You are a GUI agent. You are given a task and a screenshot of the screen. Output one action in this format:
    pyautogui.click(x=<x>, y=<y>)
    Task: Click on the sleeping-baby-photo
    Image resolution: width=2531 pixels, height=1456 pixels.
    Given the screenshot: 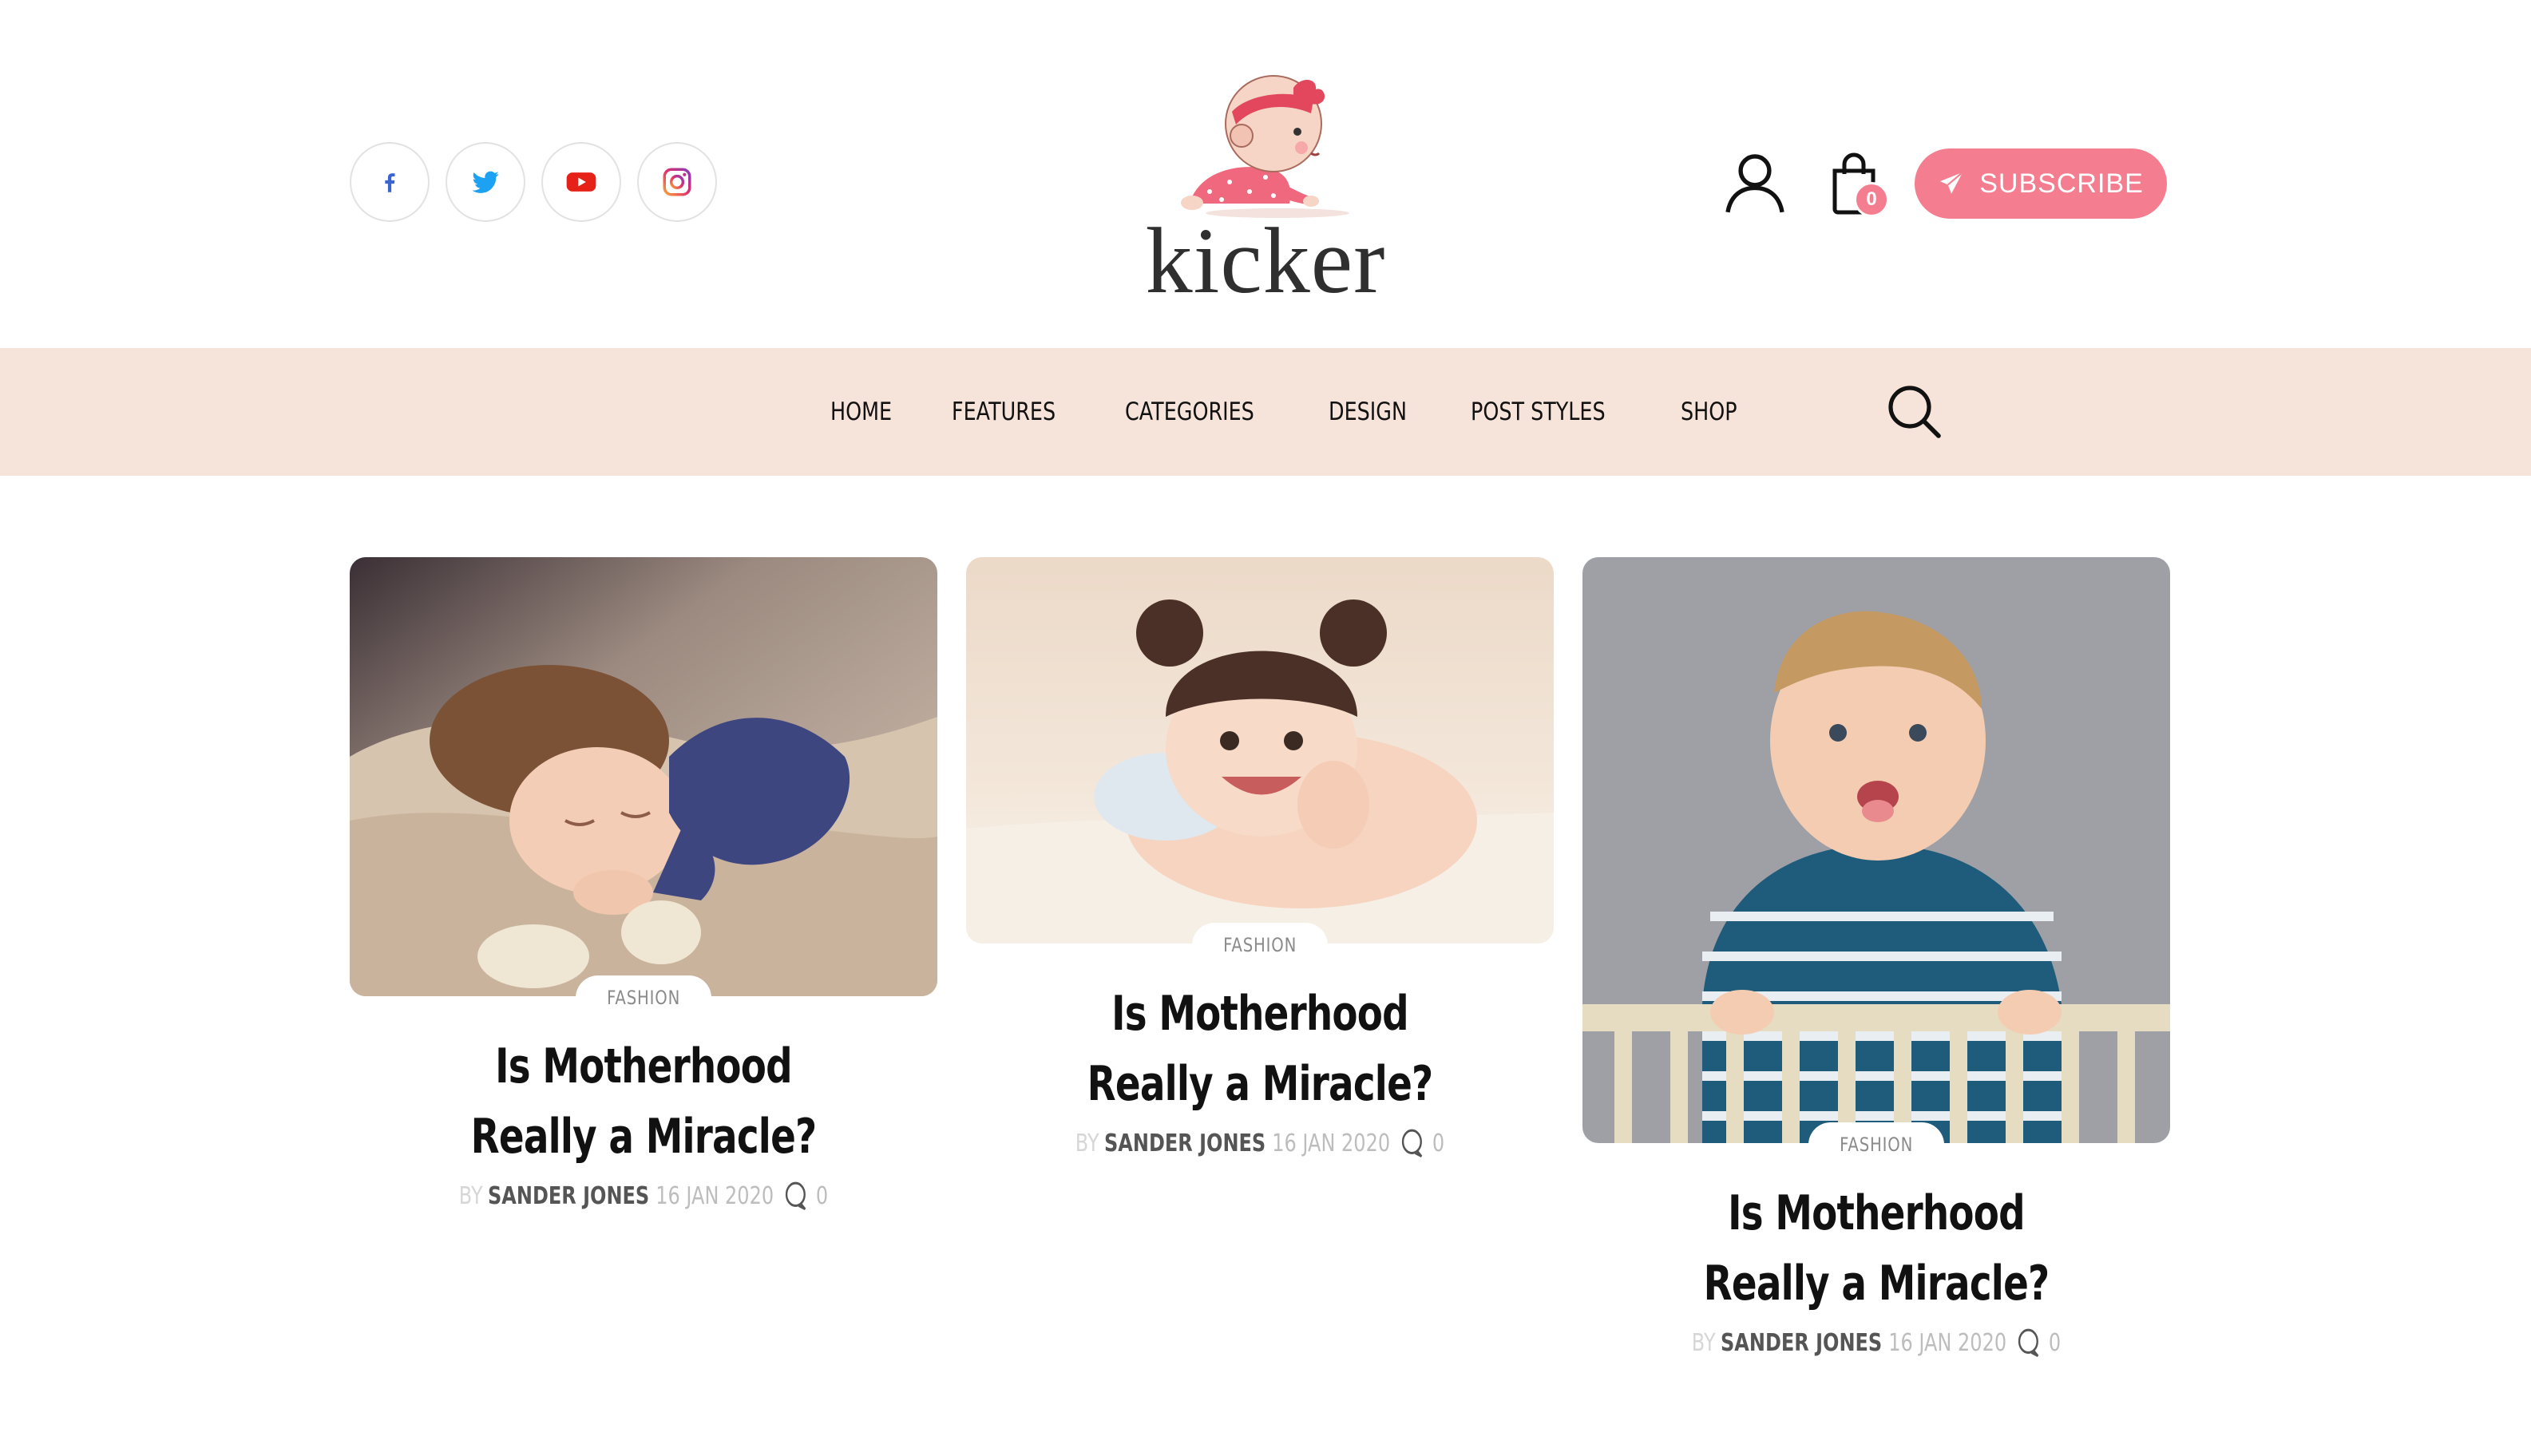 What is the action you would take?
    pyautogui.click(x=643, y=776)
    